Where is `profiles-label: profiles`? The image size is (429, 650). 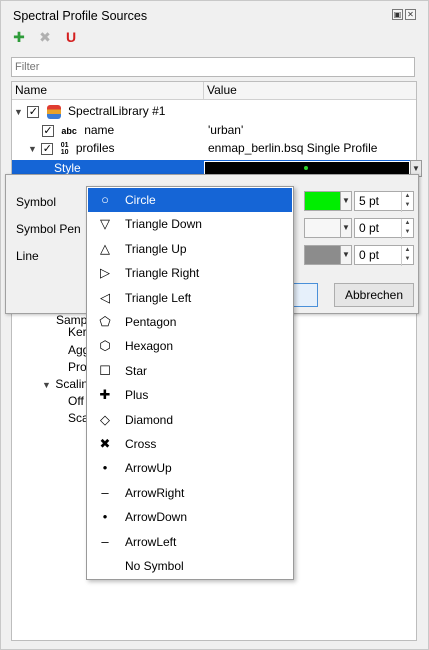 profiles-label: profiles is located at coordinates (95, 148).